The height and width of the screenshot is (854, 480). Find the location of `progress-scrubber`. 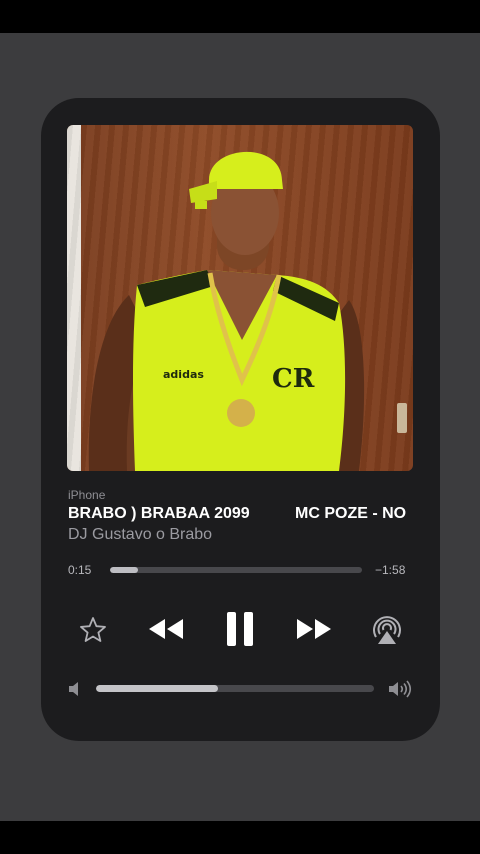

progress-scrubber is located at coordinates (236, 570).